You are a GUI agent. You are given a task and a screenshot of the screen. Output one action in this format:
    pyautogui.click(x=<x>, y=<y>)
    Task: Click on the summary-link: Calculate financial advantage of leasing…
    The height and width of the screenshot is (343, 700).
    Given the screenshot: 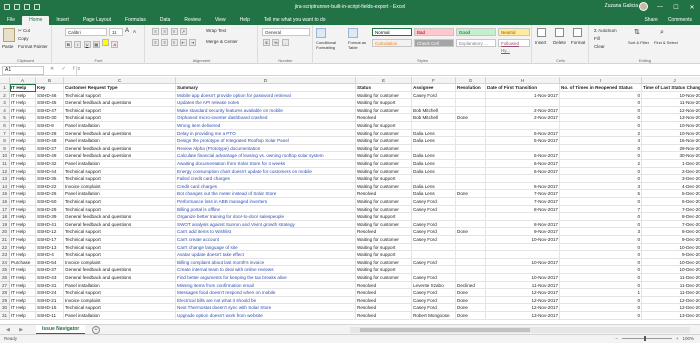 What is the action you would take?
    pyautogui.click(x=266, y=156)
    